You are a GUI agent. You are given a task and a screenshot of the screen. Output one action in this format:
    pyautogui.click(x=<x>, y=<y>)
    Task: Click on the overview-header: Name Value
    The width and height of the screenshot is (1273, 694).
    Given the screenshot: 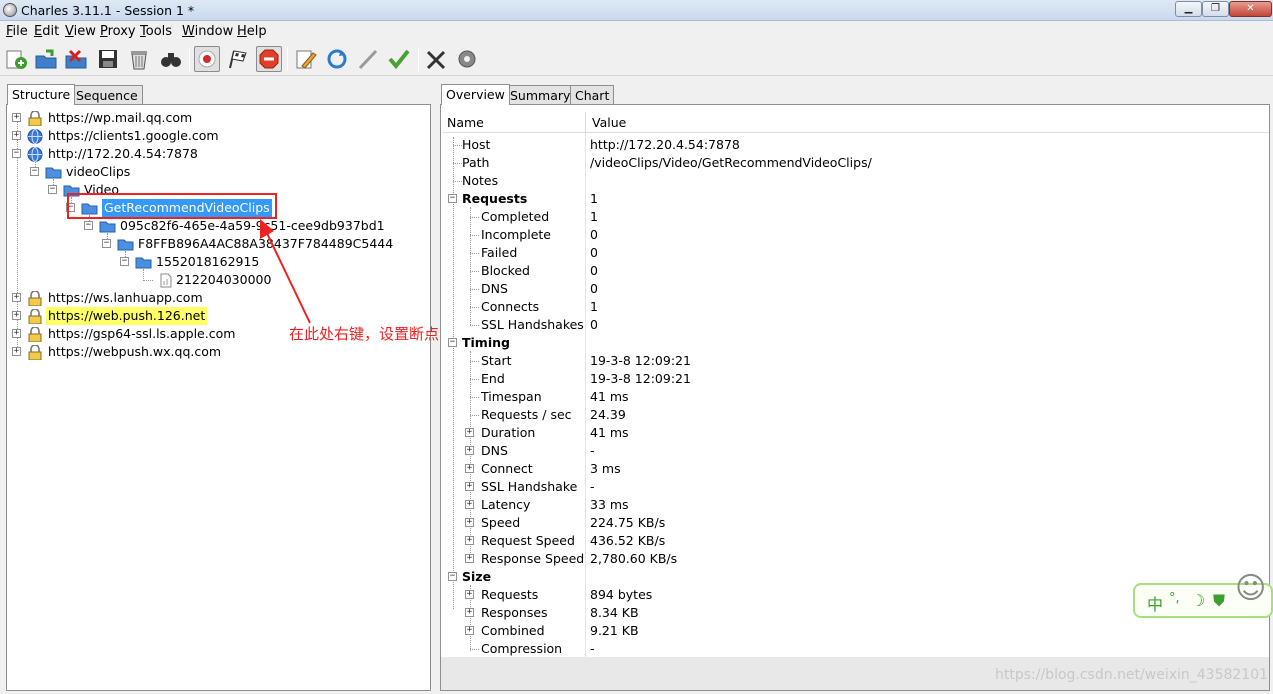 What is the action you would take?
    pyautogui.click(x=856, y=122)
    